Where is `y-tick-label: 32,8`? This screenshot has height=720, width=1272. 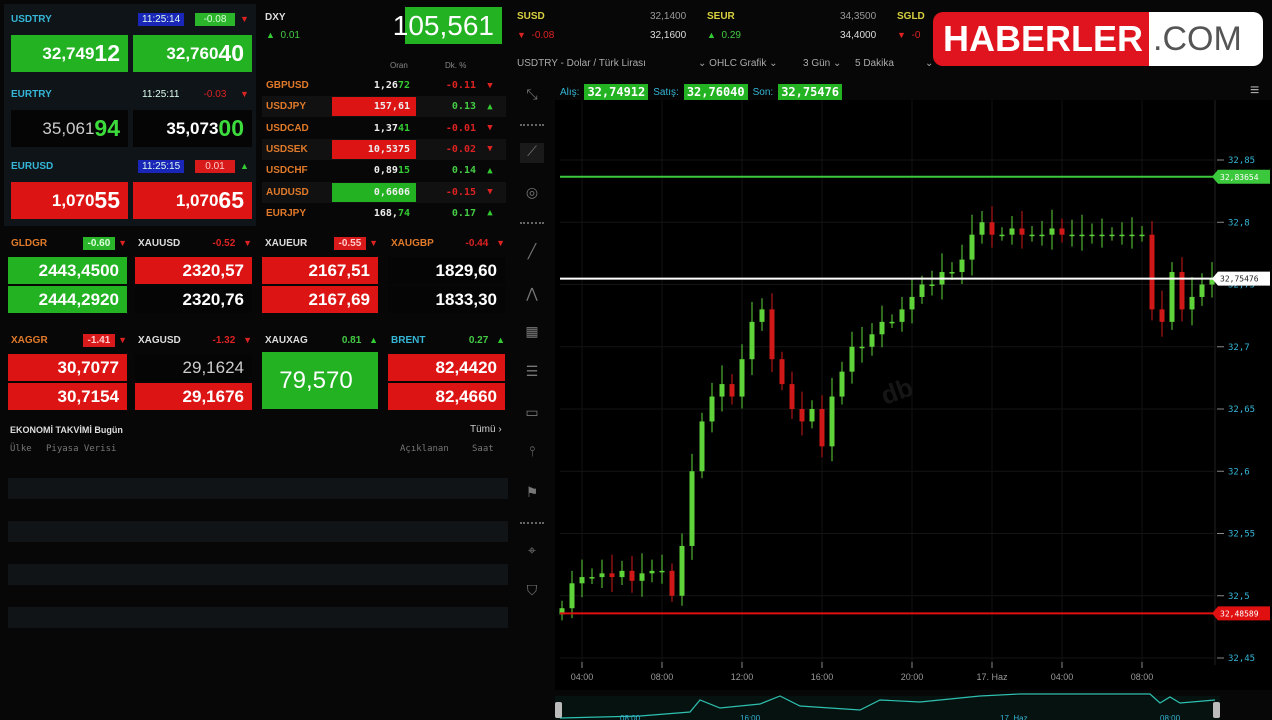
y-tick-label: 32,8 is located at coordinates (1239, 223).